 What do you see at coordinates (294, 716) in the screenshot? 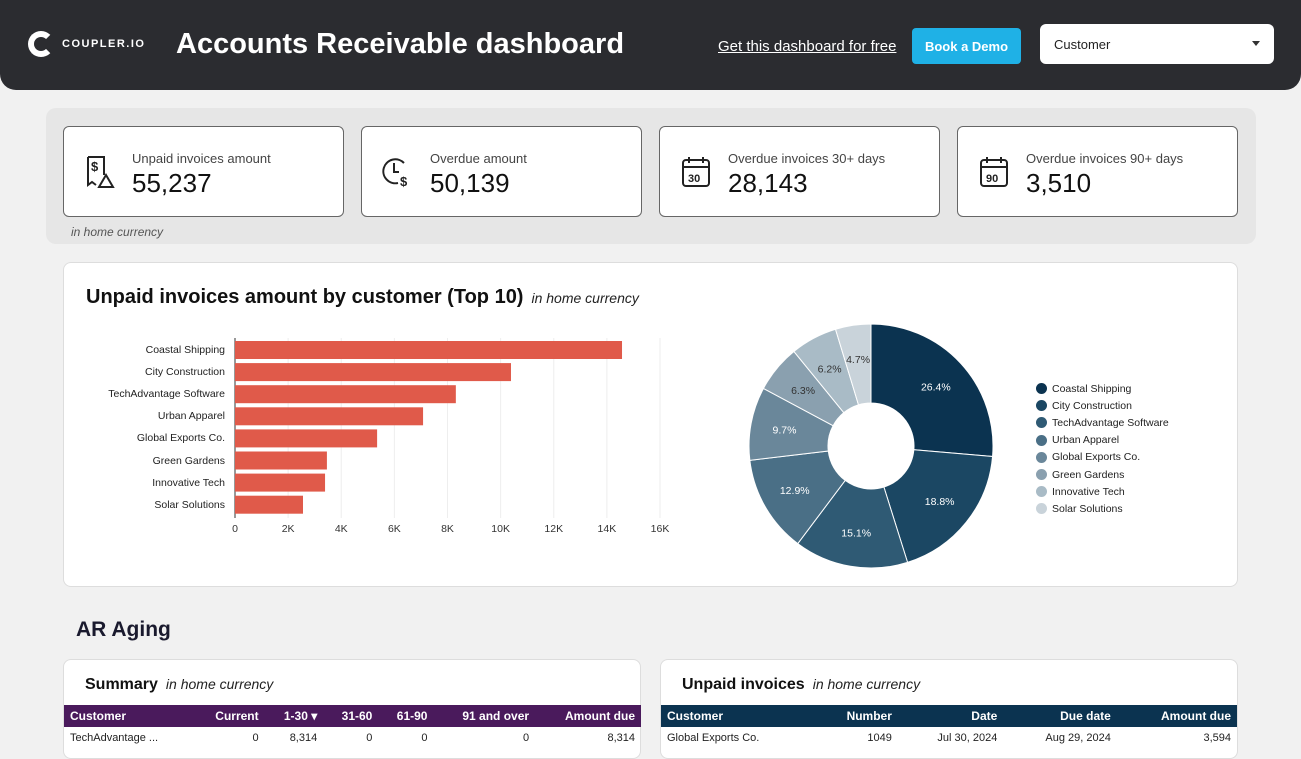
I see `column-header: 1-30 ▾` at bounding box center [294, 716].